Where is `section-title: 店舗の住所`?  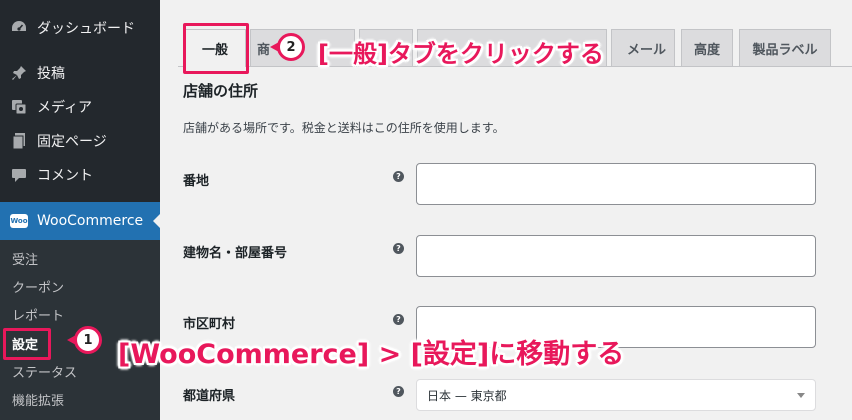 section-title: 店舗の住所 is located at coordinates (221, 91).